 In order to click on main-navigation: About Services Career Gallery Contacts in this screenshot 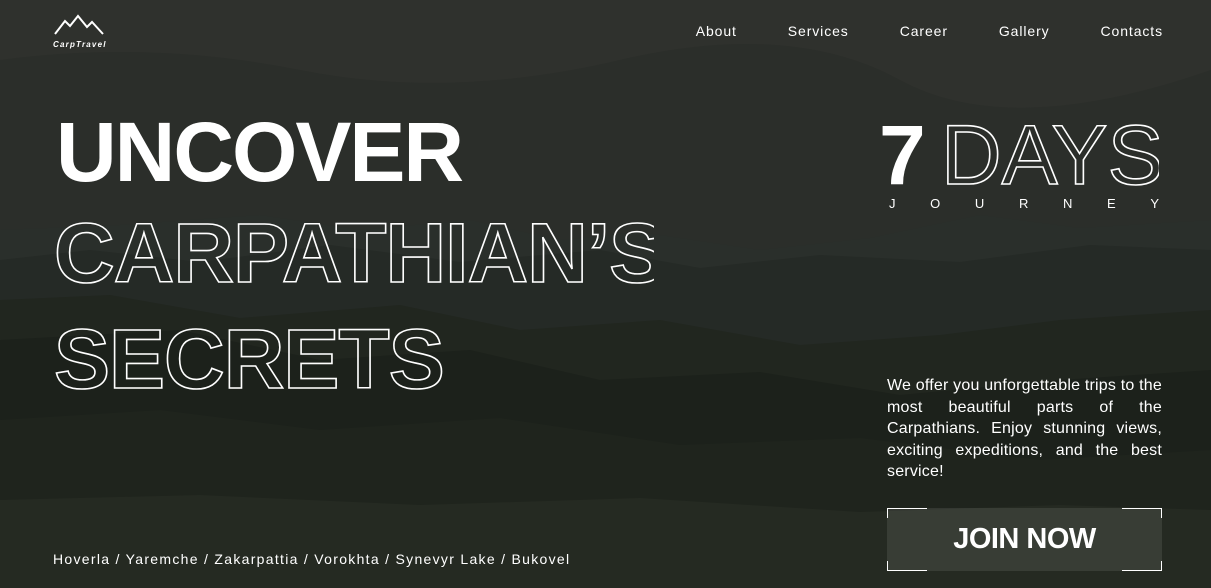, I will do `click(929, 31)`.